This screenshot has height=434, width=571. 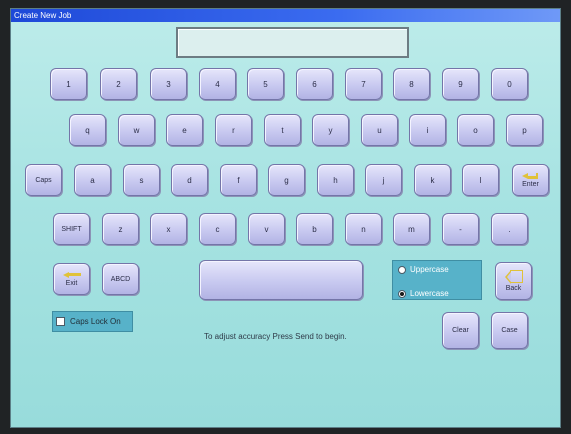 I want to click on back-key: Back, so click(x=513, y=281).